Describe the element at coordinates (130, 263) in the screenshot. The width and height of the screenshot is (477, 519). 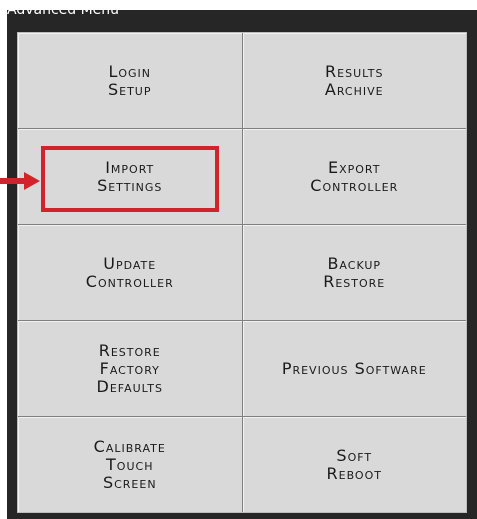
I see `button-label-line: Update` at that location.